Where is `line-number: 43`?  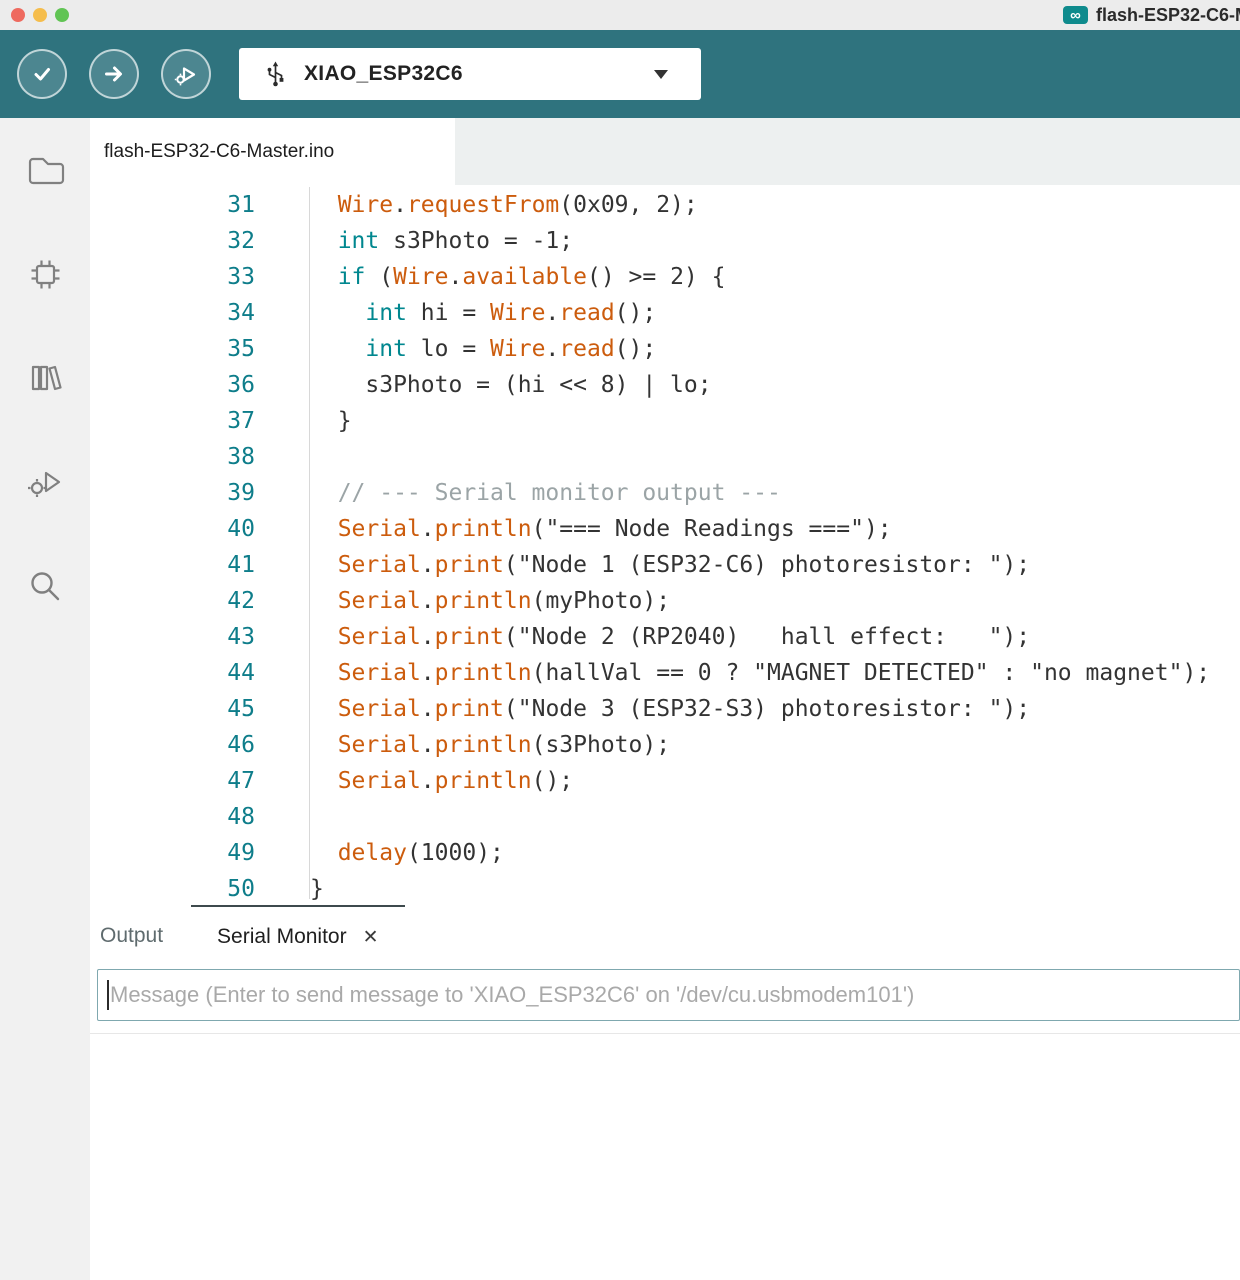 line-number: 43 is located at coordinates (241, 637).